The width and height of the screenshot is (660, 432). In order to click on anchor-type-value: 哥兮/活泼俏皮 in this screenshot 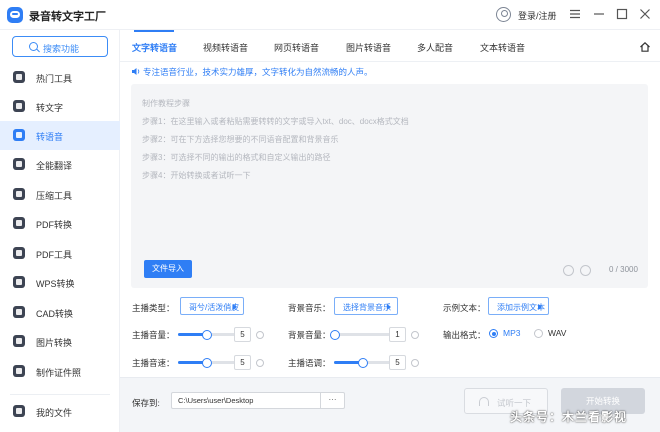, I will do `click(214, 307)`.